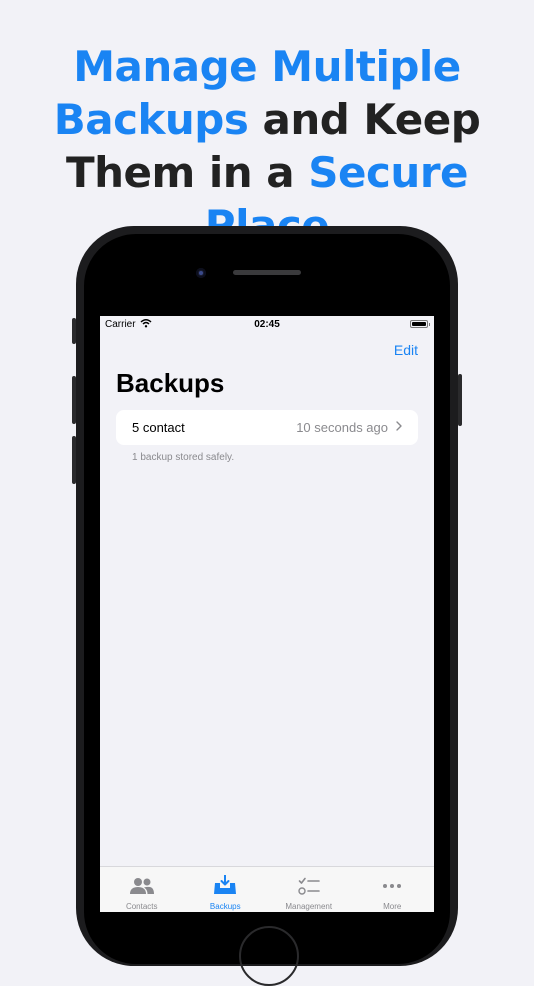 This screenshot has width=534, height=986. What do you see at coordinates (170, 383) in the screenshot?
I see `page-title: Backups` at bounding box center [170, 383].